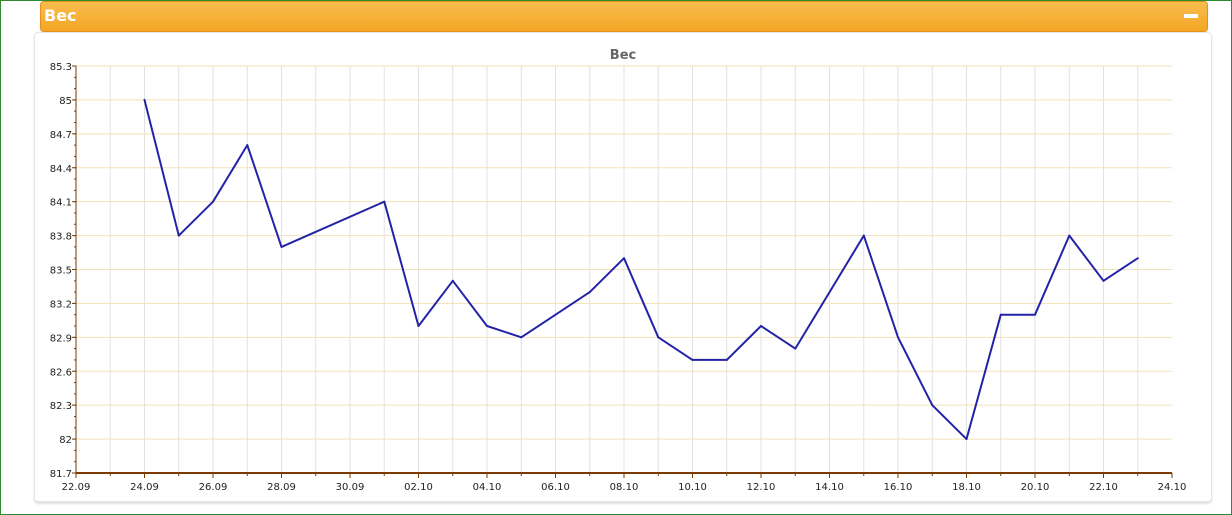  I want to click on y-tick-label: 84.1, so click(61, 203).